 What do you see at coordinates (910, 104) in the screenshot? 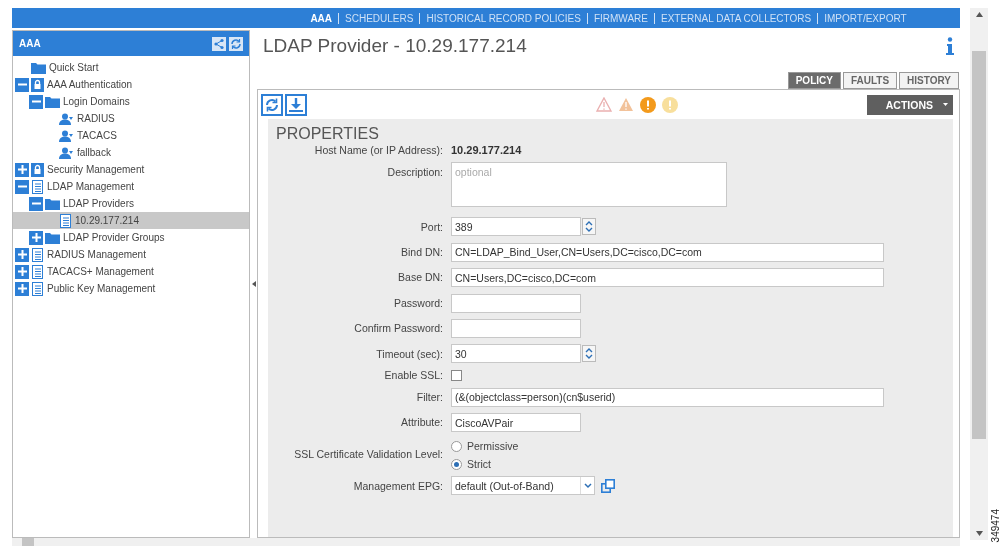
I see `actions-button: ACTIONS` at bounding box center [910, 104].